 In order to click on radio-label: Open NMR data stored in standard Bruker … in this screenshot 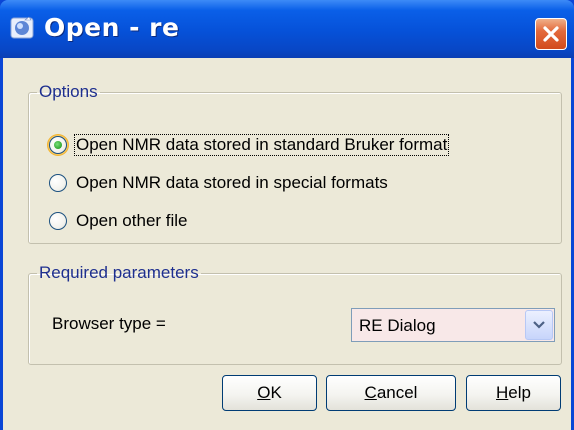, I will do `click(261, 145)`.